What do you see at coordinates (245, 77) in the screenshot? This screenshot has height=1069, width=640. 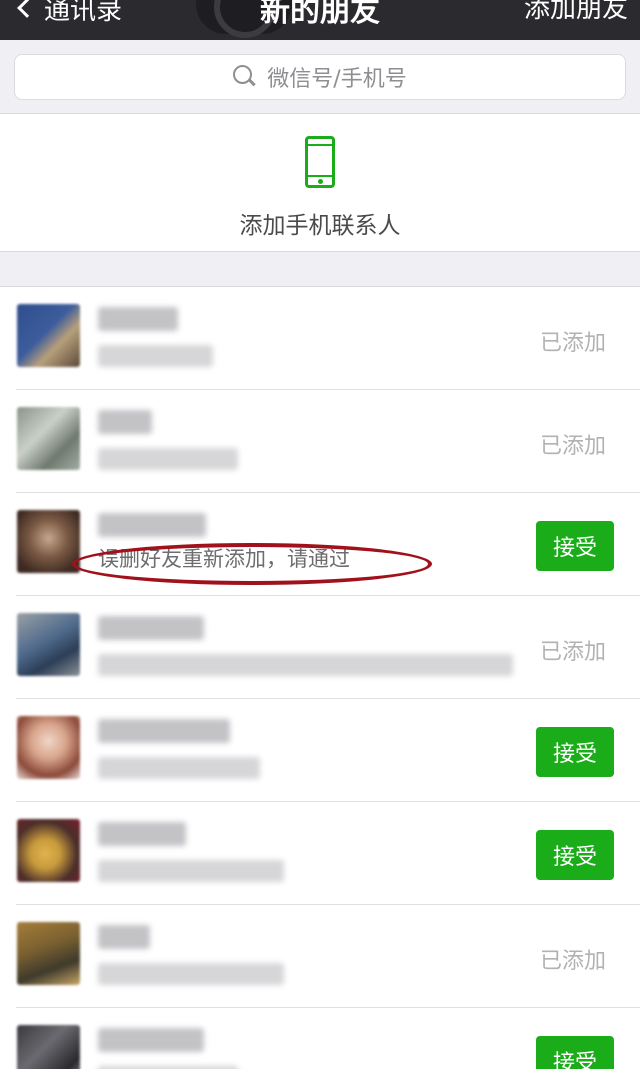 I see `search-icon` at bounding box center [245, 77].